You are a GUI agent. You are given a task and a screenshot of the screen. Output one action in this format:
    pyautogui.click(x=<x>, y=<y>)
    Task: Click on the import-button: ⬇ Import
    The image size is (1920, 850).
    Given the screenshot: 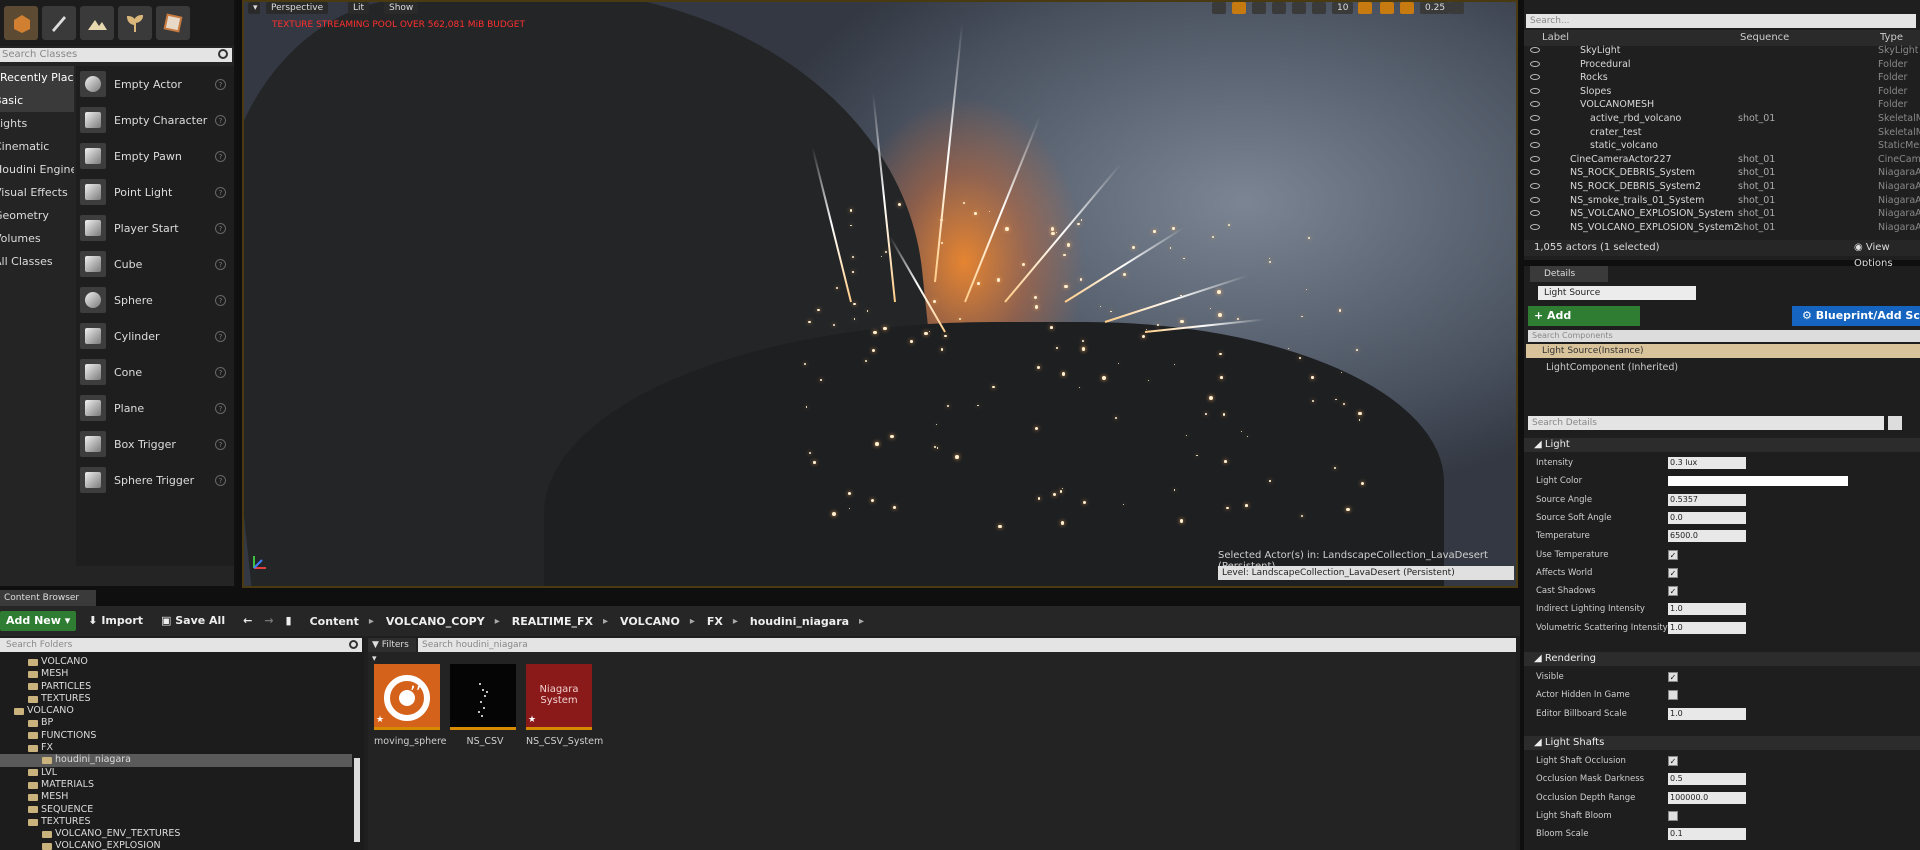 What is the action you would take?
    pyautogui.click(x=115, y=621)
    